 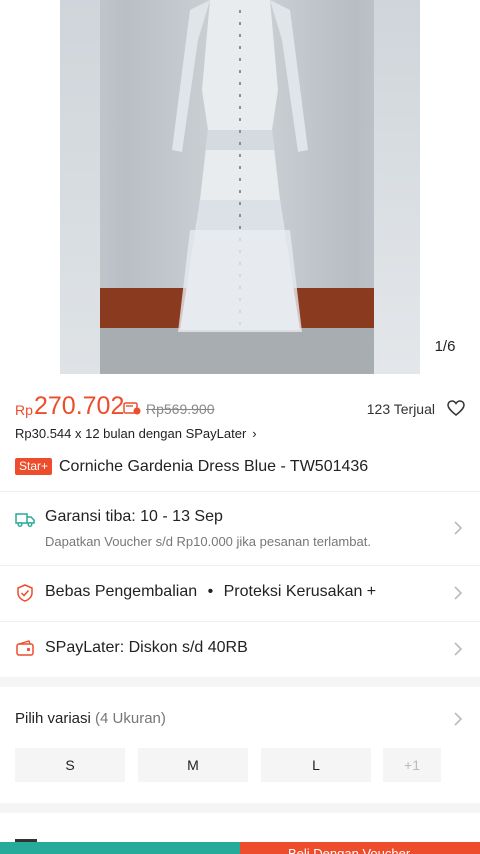 I want to click on spaylater-installment-link: Rp30.544 x 12 bulan dengan SPayLater ›, so click(x=136, y=433).